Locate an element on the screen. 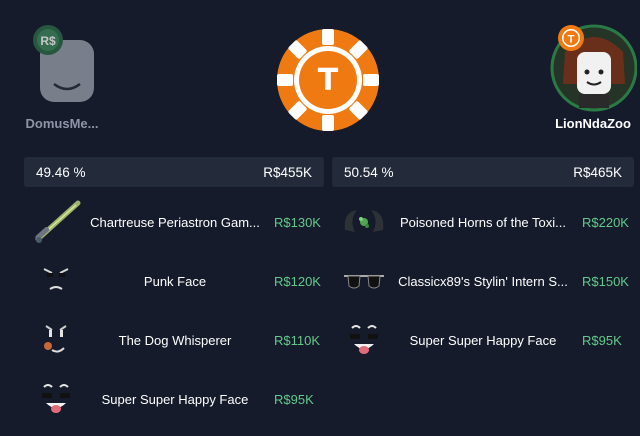  player-left-avatar: R$ is located at coordinates (62, 68).